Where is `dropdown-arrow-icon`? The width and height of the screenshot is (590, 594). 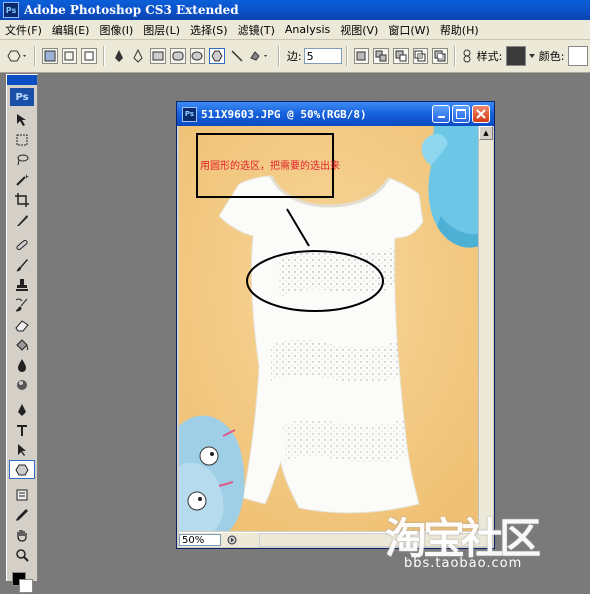 dropdown-arrow-icon is located at coordinates (532, 56).